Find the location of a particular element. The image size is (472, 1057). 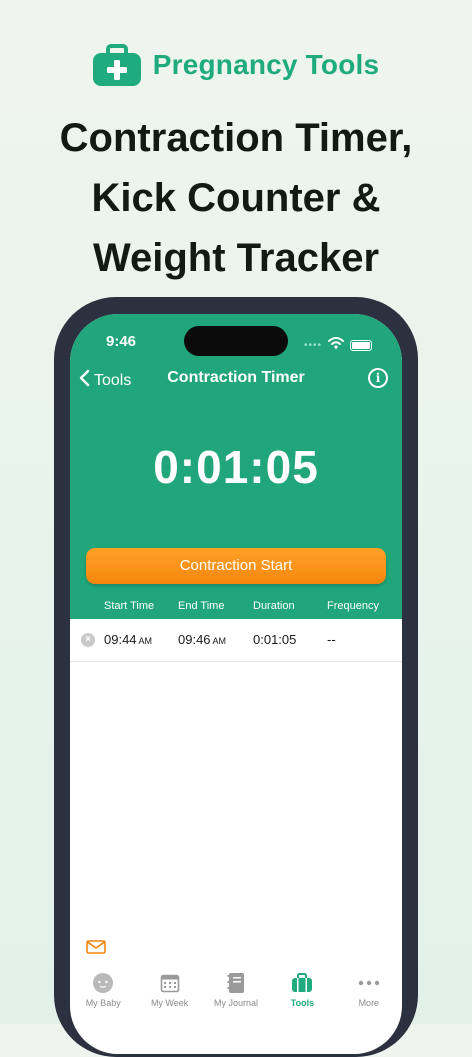

journal-icon is located at coordinates (236, 983).